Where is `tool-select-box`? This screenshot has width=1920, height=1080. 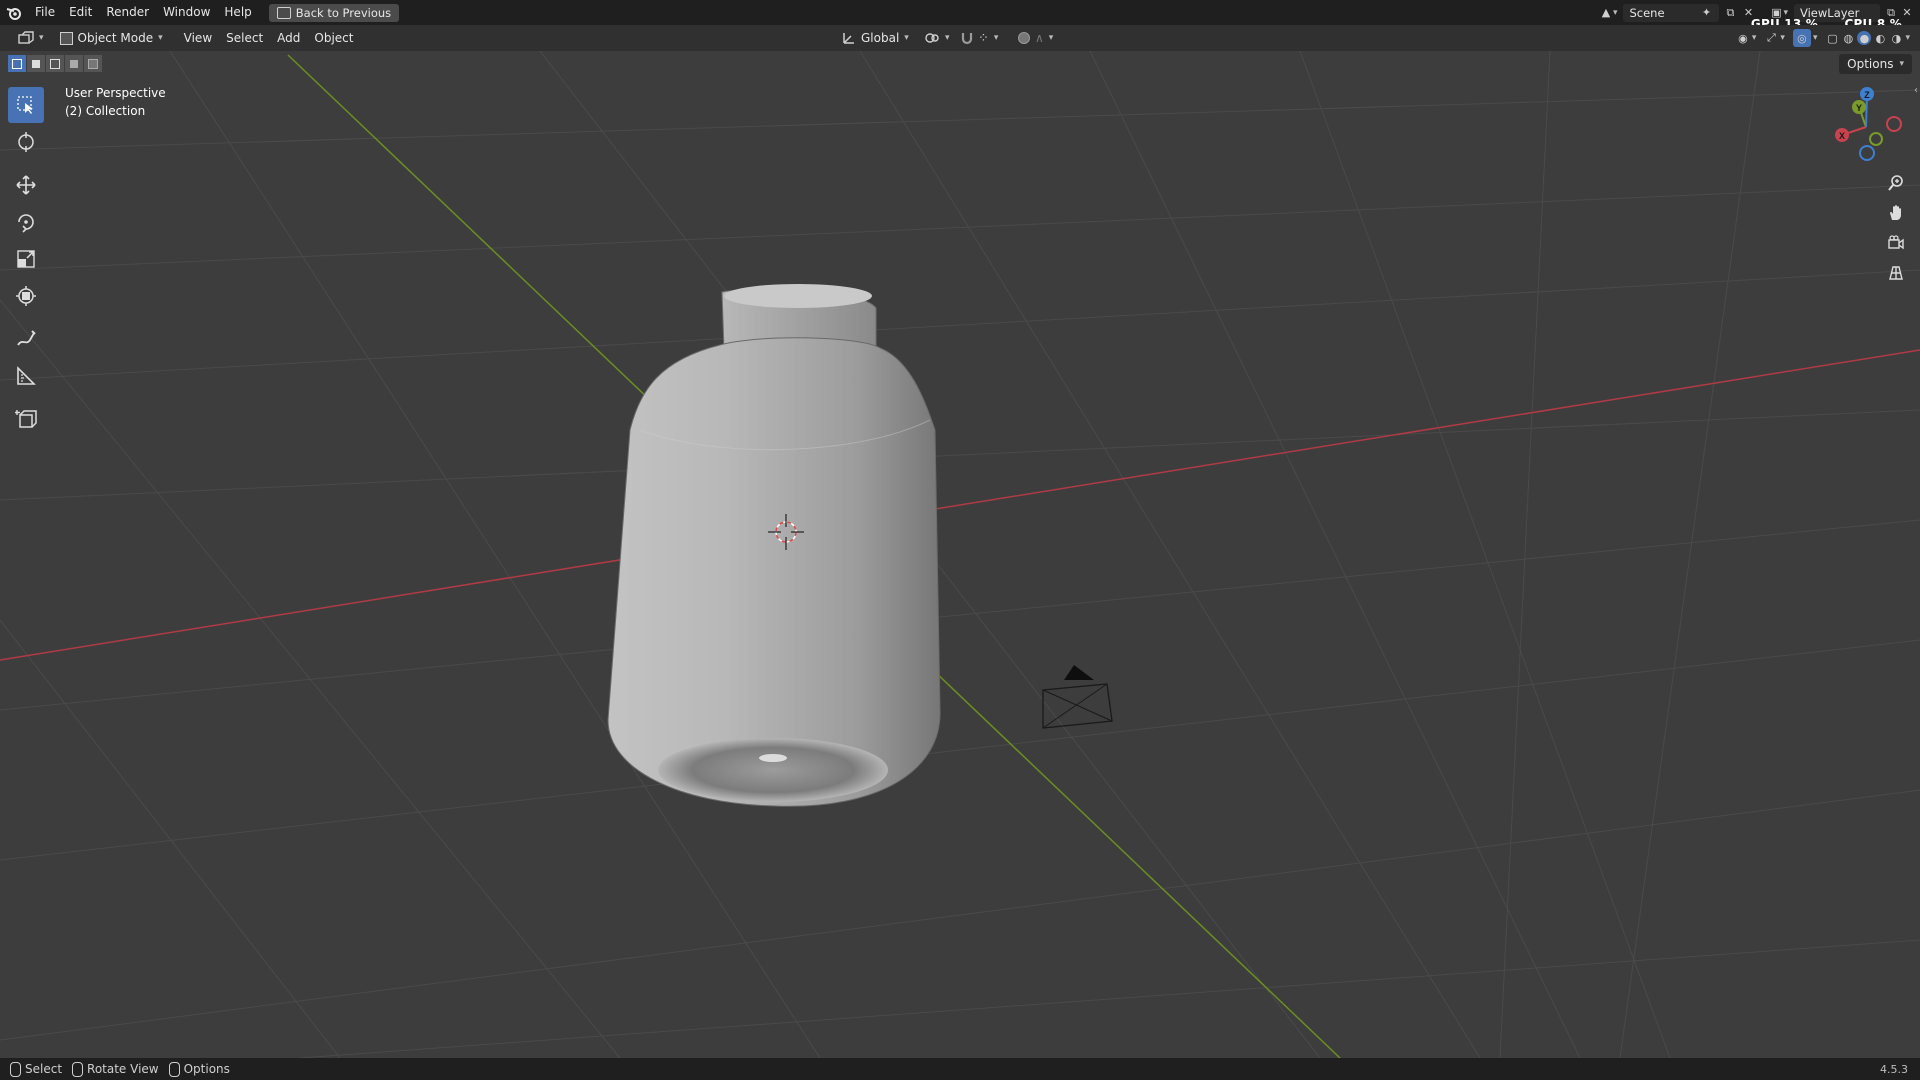 tool-select-box is located at coordinates (26, 105).